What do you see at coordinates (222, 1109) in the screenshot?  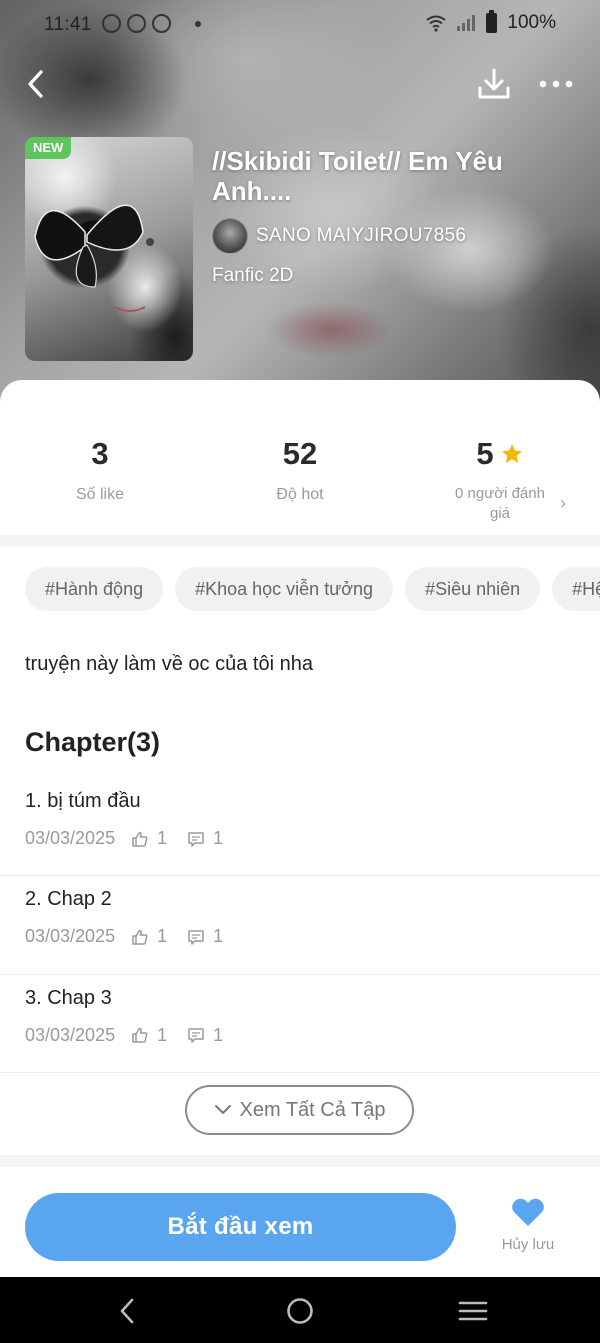 I see `chevron-down-icon` at bounding box center [222, 1109].